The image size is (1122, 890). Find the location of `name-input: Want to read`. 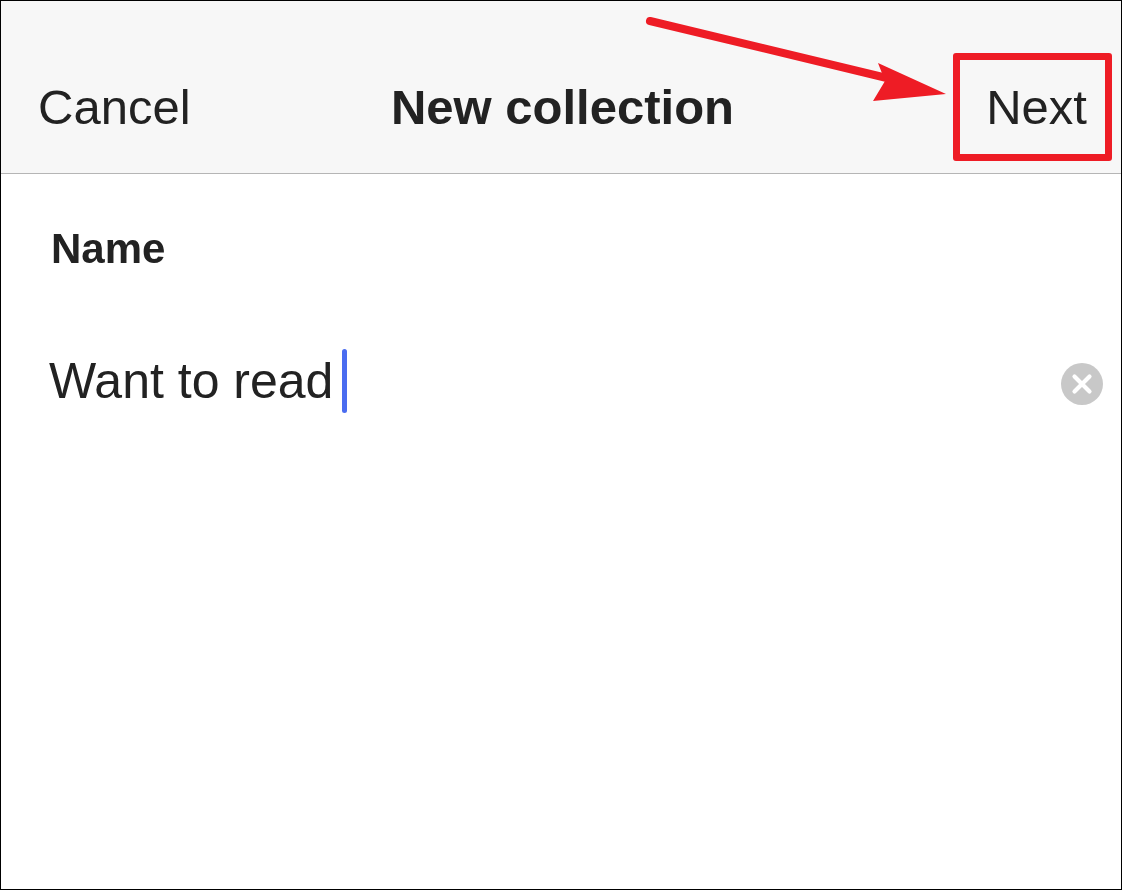

name-input: Want to read is located at coordinates (555, 381).